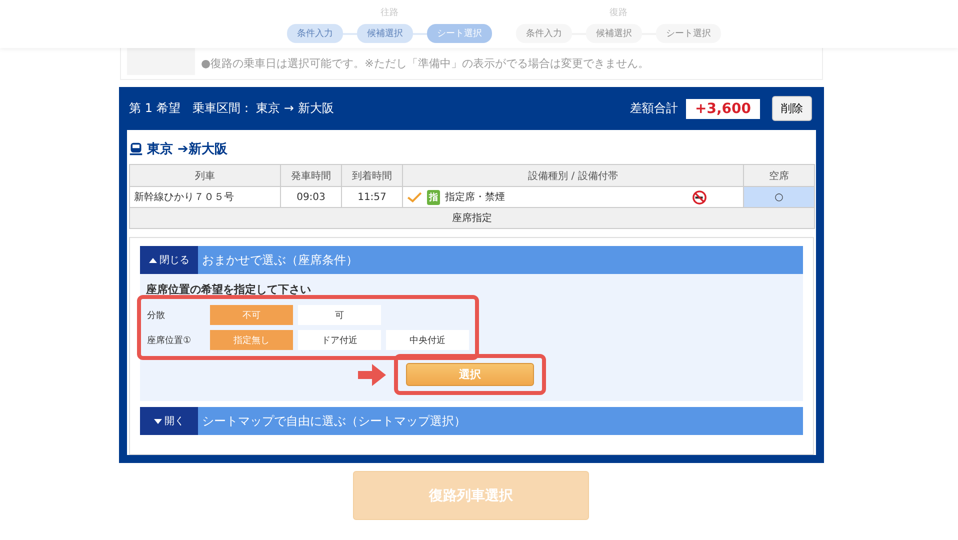 The image size is (958, 540). What do you see at coordinates (425, 64) in the screenshot?
I see `notice-text: ●復路の乗車日は選択可能です。※ただし「準備中」の表示がでる場合は変更できません。` at bounding box center [425, 64].